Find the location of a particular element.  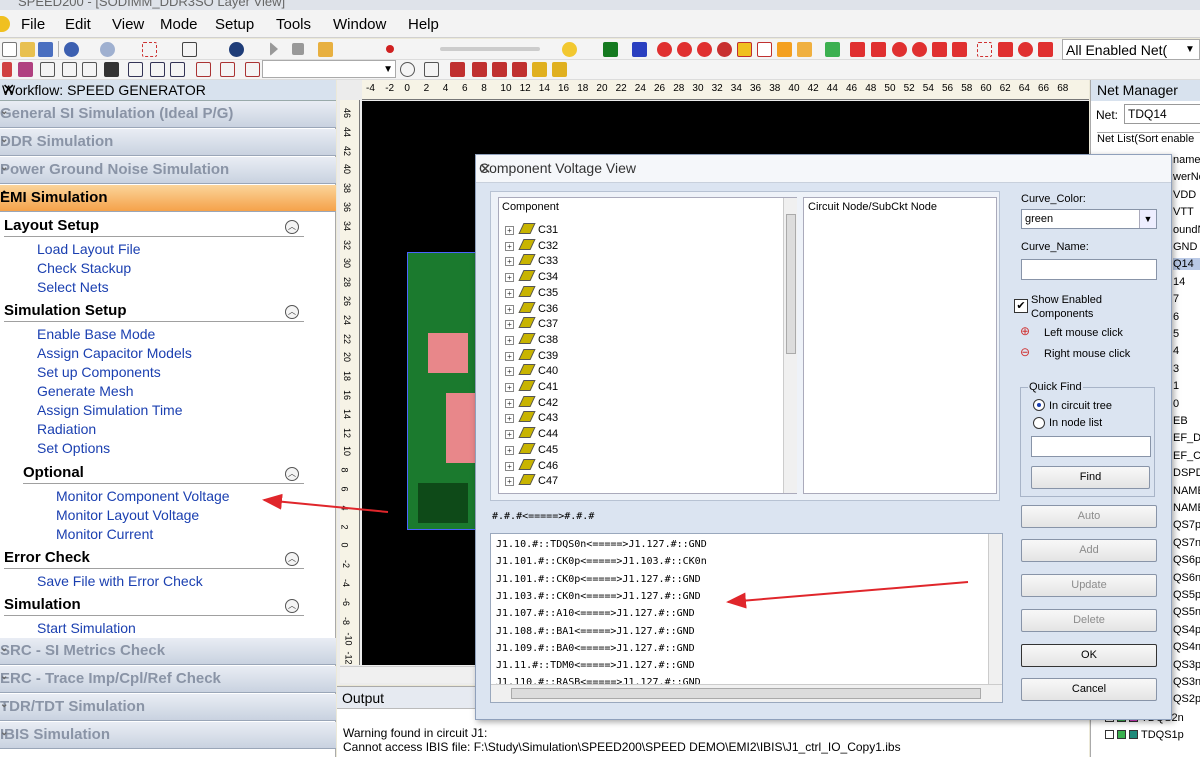

net-list-item: 14 is located at coordinates (1179, 282).